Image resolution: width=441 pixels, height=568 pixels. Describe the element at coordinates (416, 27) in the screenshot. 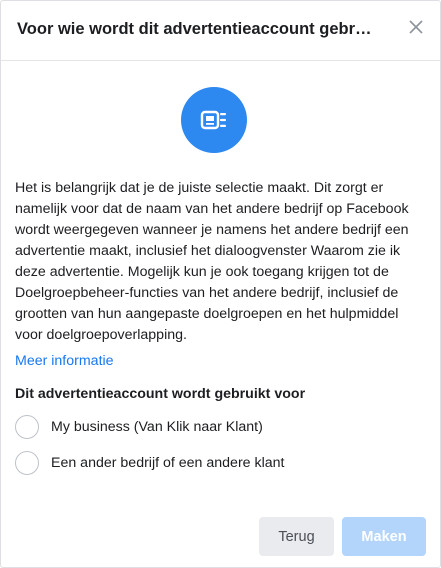

I see `close-icon` at that location.